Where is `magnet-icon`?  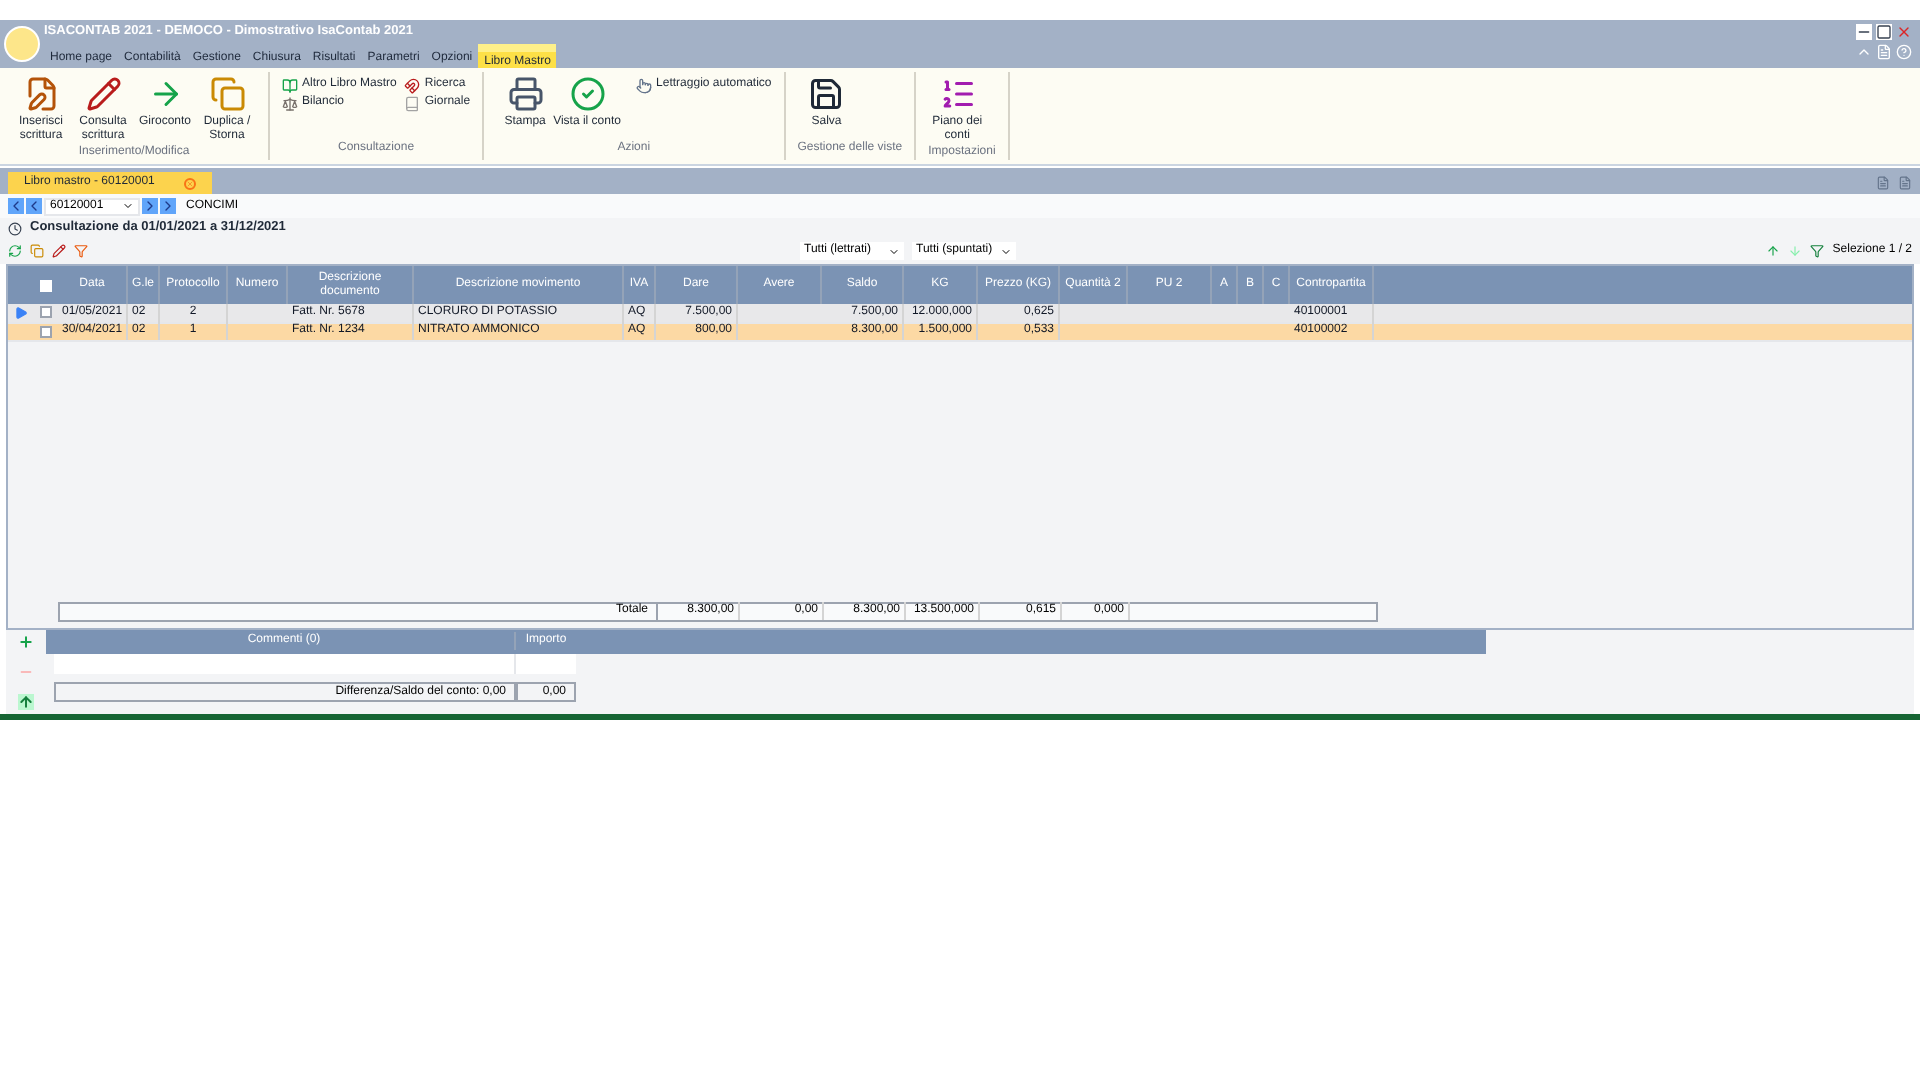
magnet-icon is located at coordinates (412, 85).